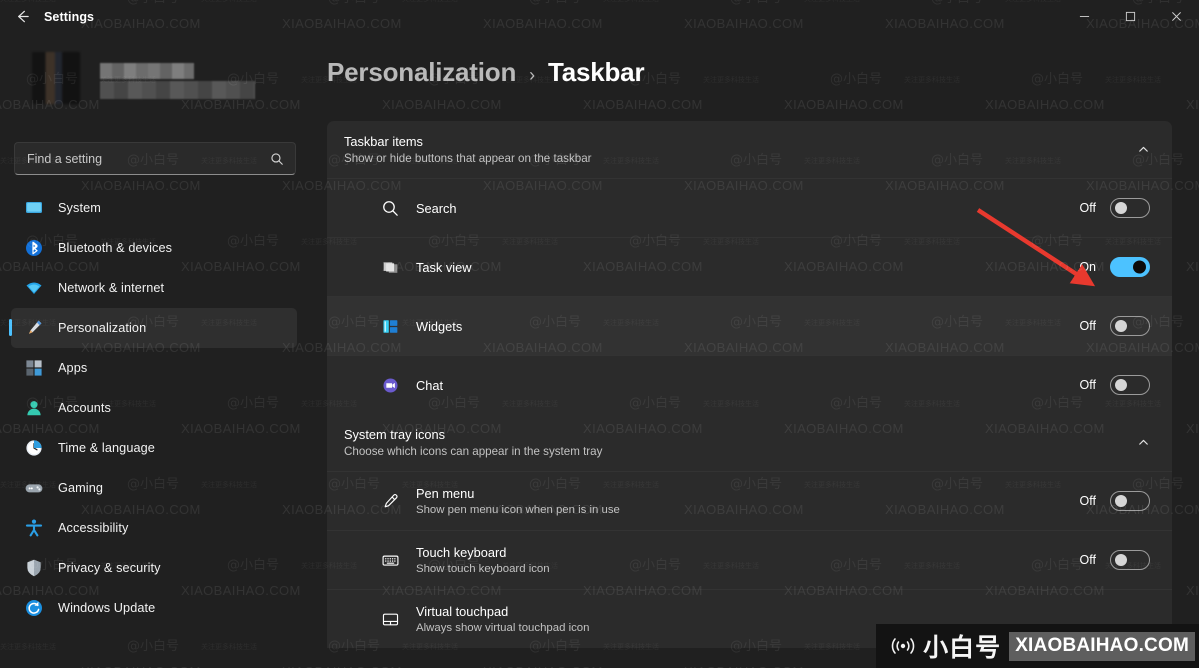  Describe the element at coordinates (69, 16) in the screenshot. I see `app-title: Settings` at that location.